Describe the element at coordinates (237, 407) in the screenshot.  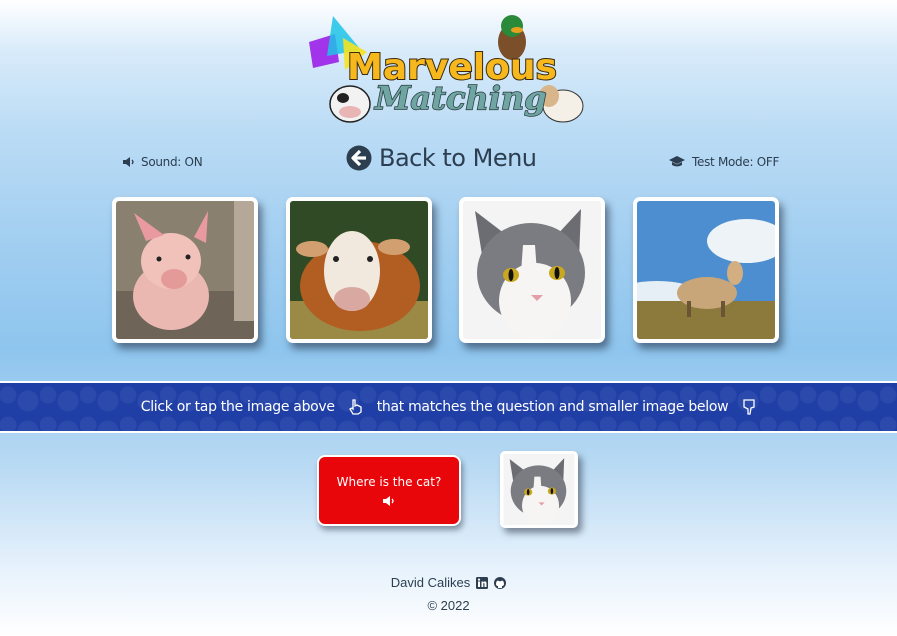
I see `instruction-text-left: Click or tap the image above` at that location.